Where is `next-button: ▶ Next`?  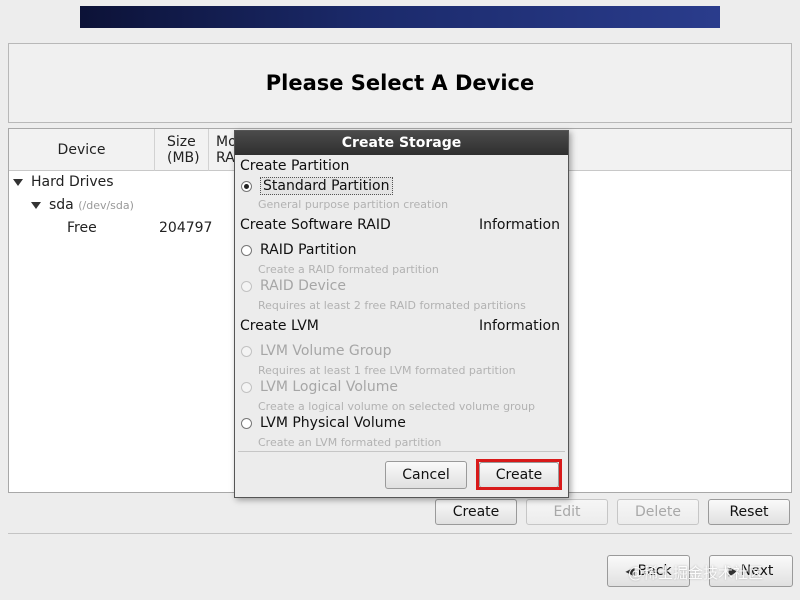 next-button: ▶ Next is located at coordinates (751, 571).